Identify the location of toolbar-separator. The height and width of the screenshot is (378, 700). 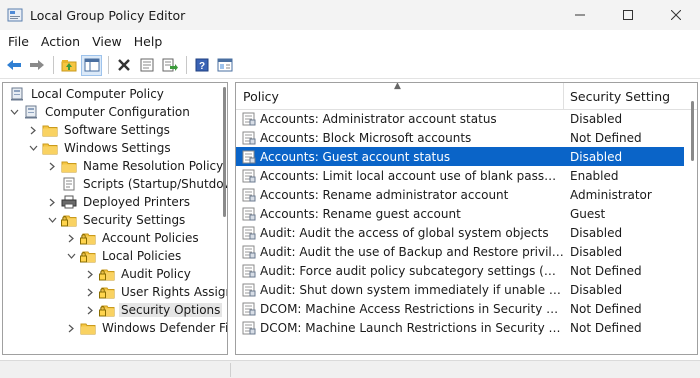
(108, 65).